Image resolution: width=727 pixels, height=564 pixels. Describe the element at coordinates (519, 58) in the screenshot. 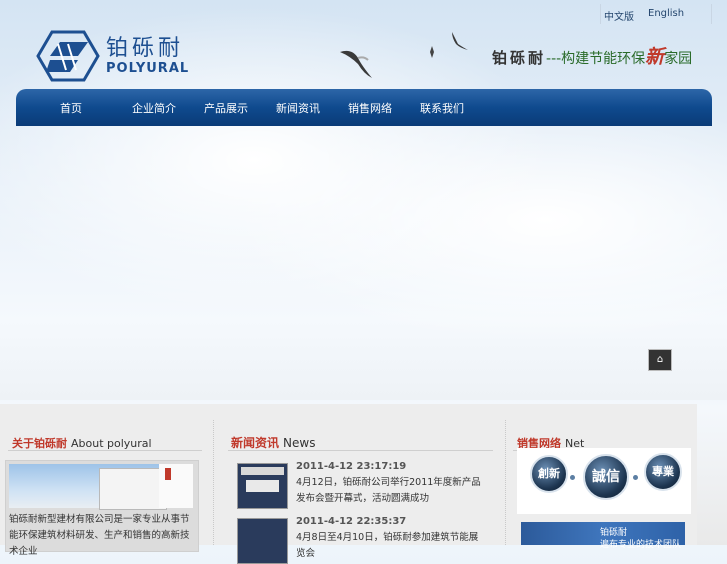

I see `slogan-brand: 铂砾耐` at that location.